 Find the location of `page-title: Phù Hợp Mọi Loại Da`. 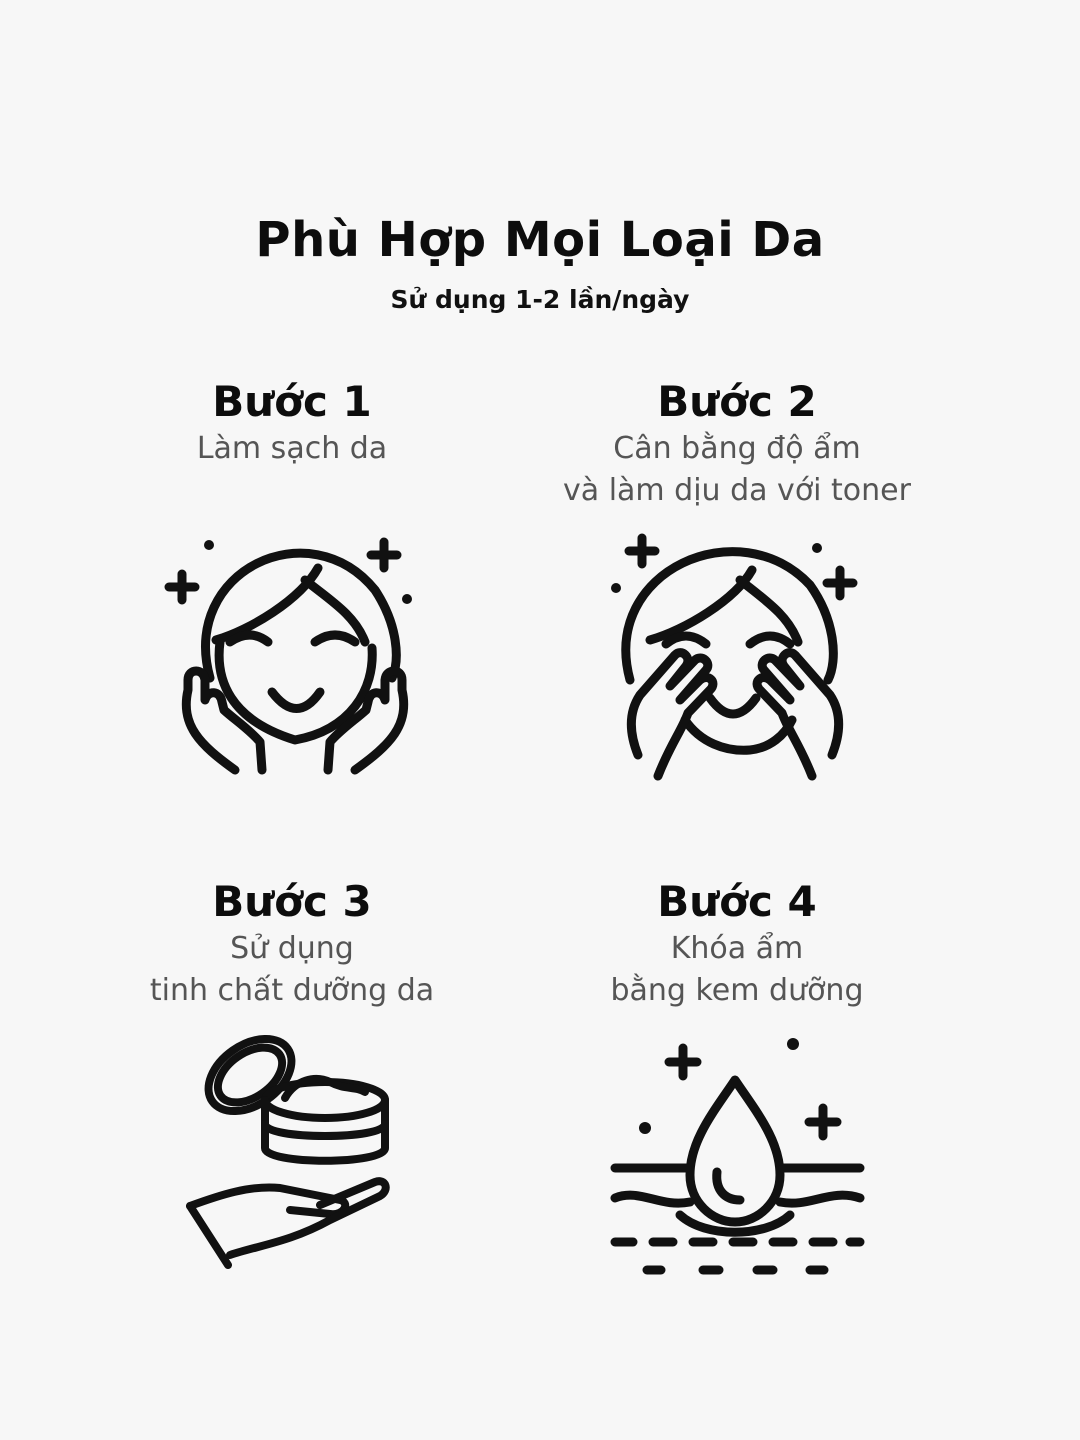

page-title: Phù Hợp Mọi Loại Da is located at coordinates (540, 240).